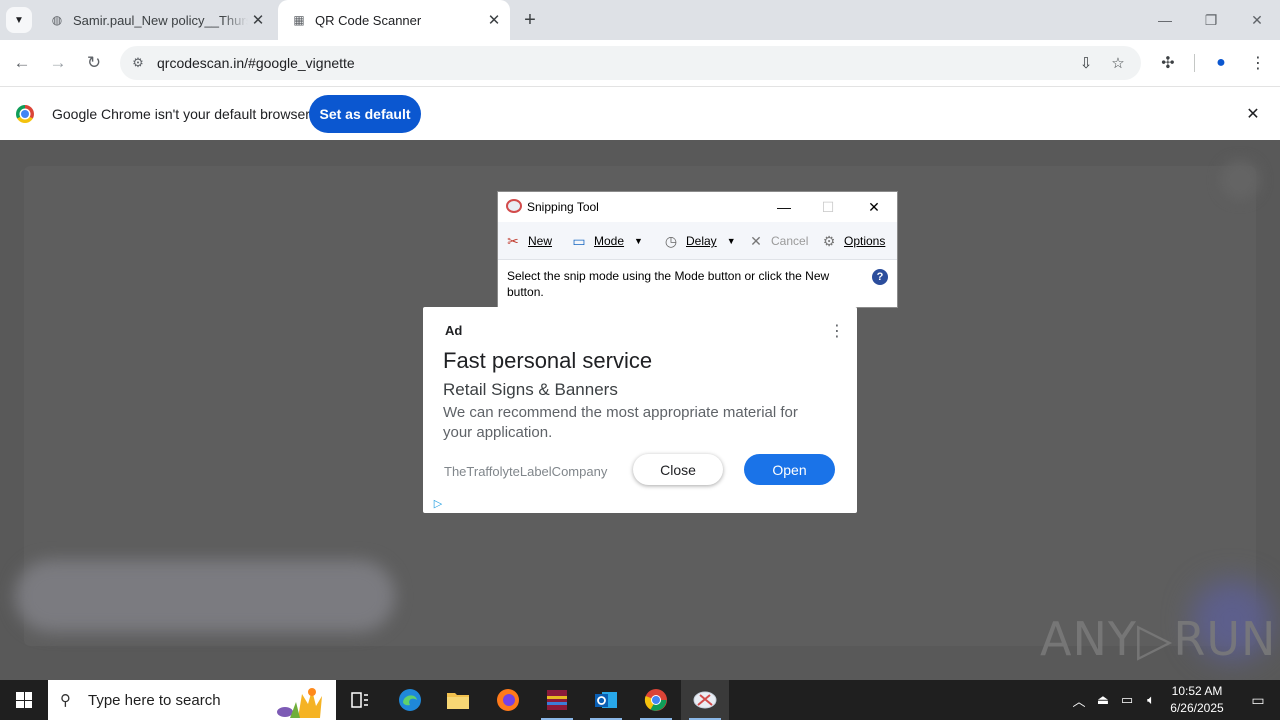 Image resolution: width=1280 pixels, height=720 pixels. What do you see at coordinates (731, 241) in the screenshot?
I see `dropdown-caret-icon: ▼` at bounding box center [731, 241].